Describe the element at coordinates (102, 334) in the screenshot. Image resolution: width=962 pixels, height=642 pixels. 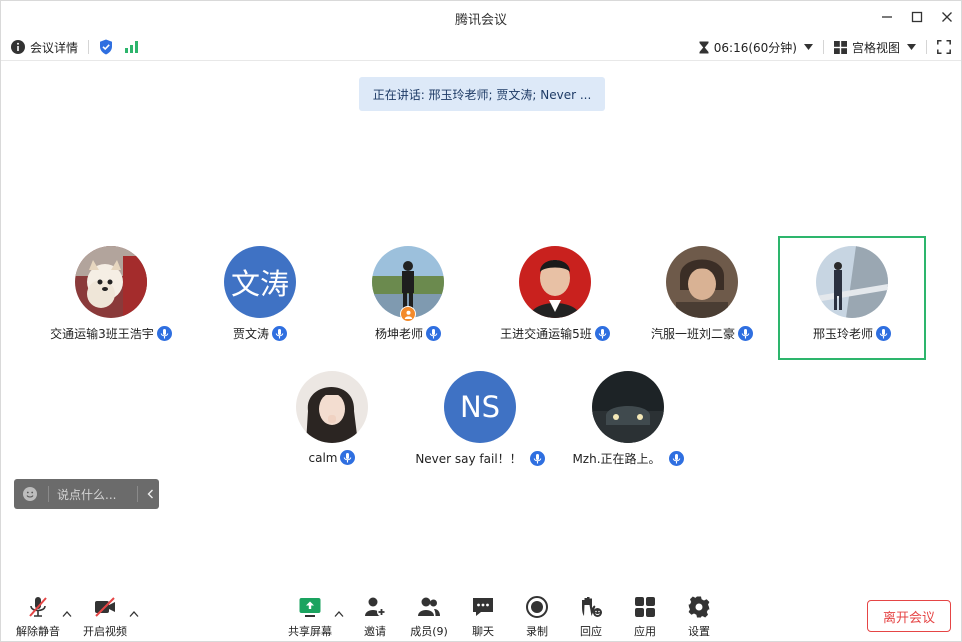
I see `participant-name: 交通运输3班王浩宇` at that location.